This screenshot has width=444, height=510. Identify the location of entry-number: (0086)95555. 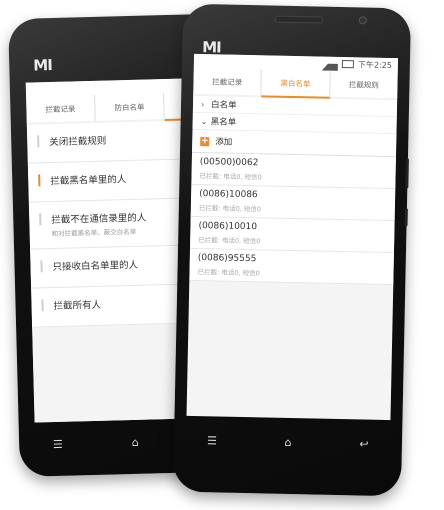
(227, 259).